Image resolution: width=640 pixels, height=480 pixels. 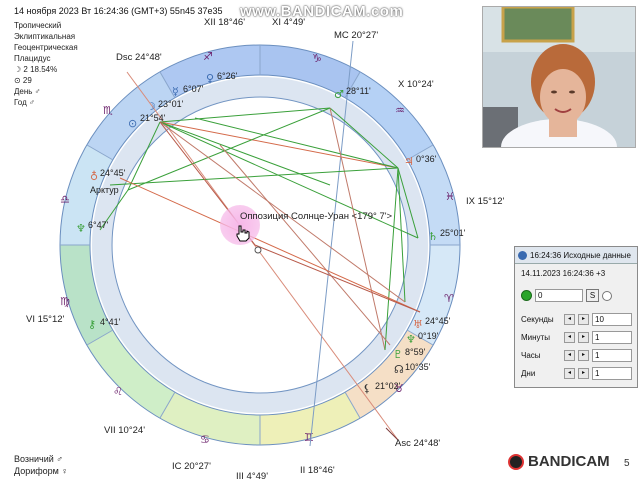 What do you see at coordinates (65, 199) in the screenshot?
I see `libra-icon: ♎` at bounding box center [65, 199].